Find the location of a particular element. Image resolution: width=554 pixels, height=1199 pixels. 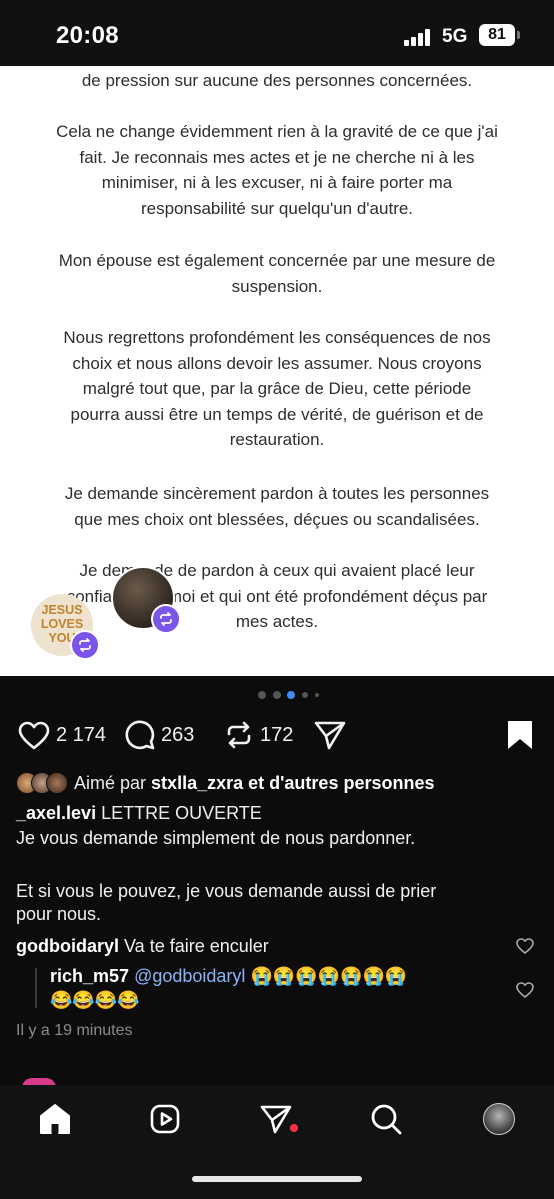

status-time: 20:08 is located at coordinates (87, 35).